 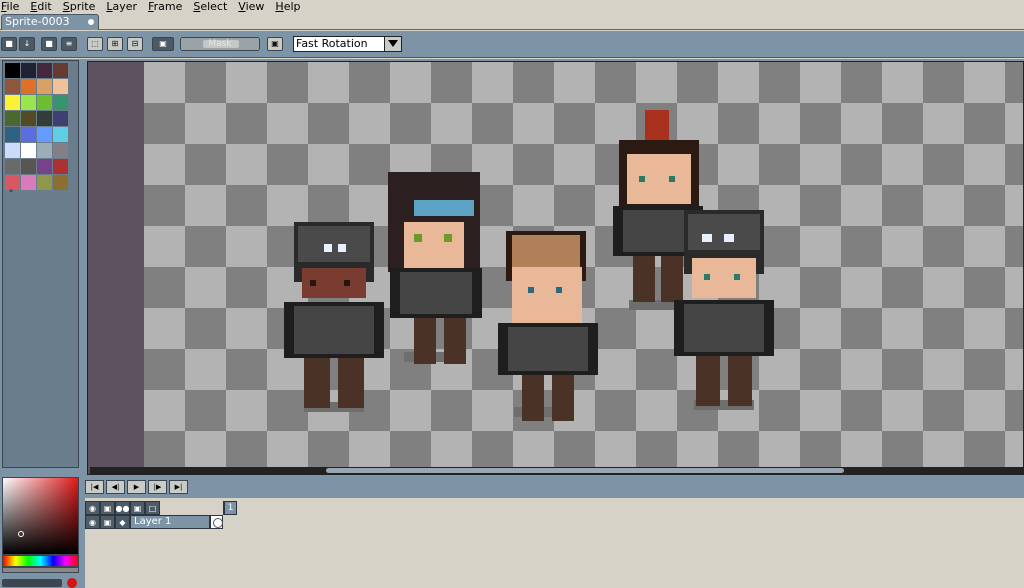 What do you see at coordinates (220, 44) in the screenshot?
I see `mask-slider: Mask` at bounding box center [220, 44].